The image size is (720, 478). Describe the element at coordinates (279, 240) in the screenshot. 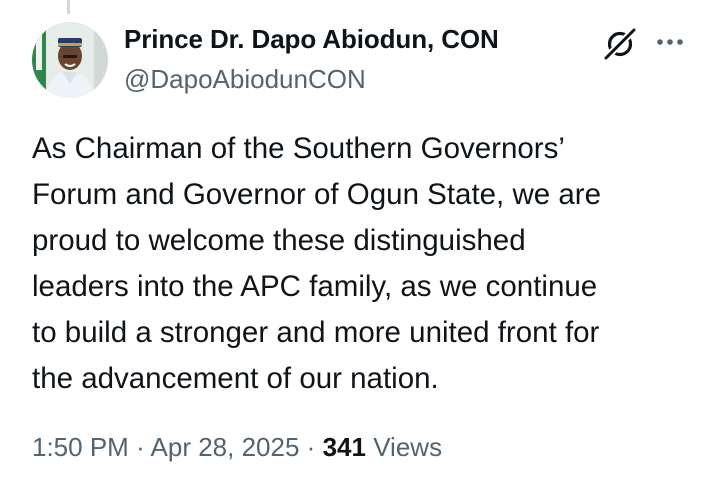

I see `tweet-text-line: proud to welcome these distinguished` at that location.